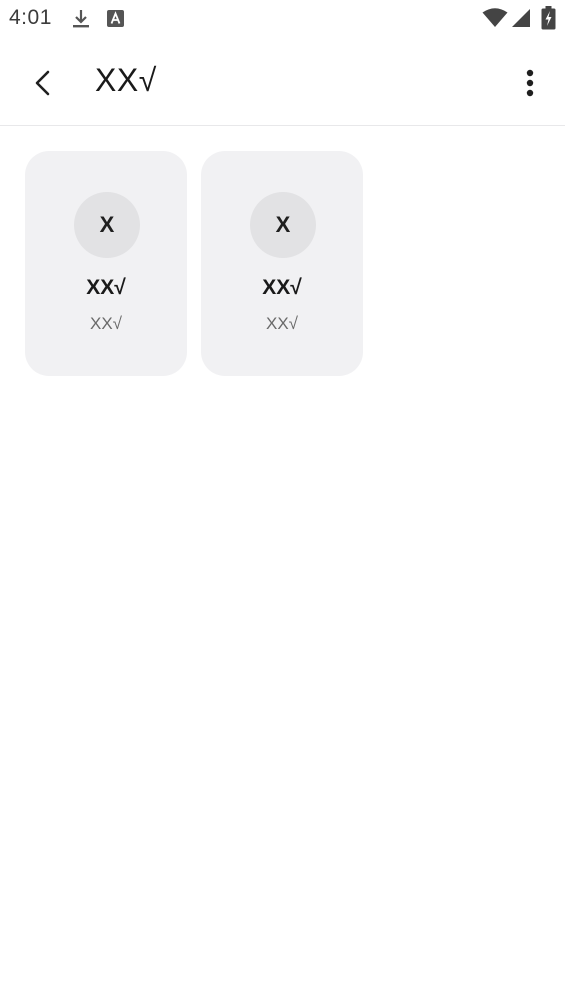  Describe the element at coordinates (521, 18) in the screenshot. I see `signal-icon` at that location.